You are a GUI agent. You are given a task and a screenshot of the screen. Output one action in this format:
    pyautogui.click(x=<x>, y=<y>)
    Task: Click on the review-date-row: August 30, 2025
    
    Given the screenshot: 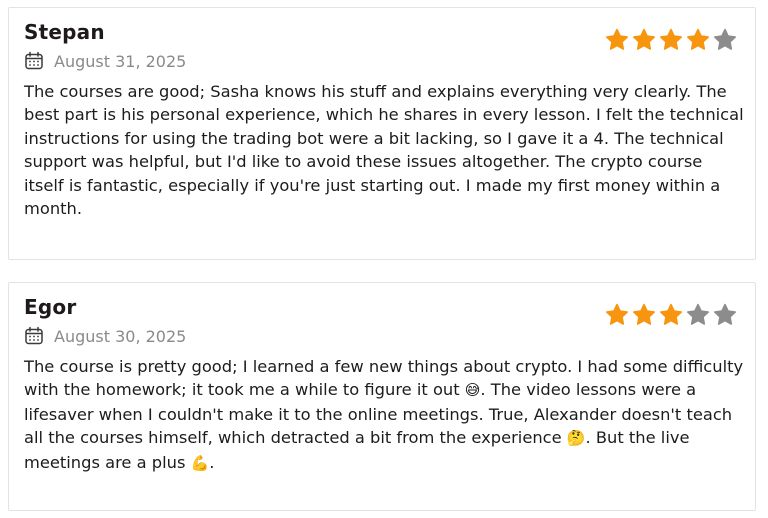 What is the action you would take?
    pyautogui.click(x=105, y=336)
    